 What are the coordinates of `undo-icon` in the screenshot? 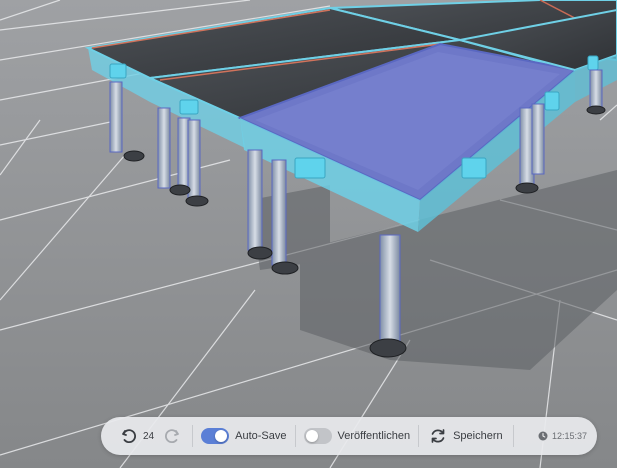 It's located at (129, 436).